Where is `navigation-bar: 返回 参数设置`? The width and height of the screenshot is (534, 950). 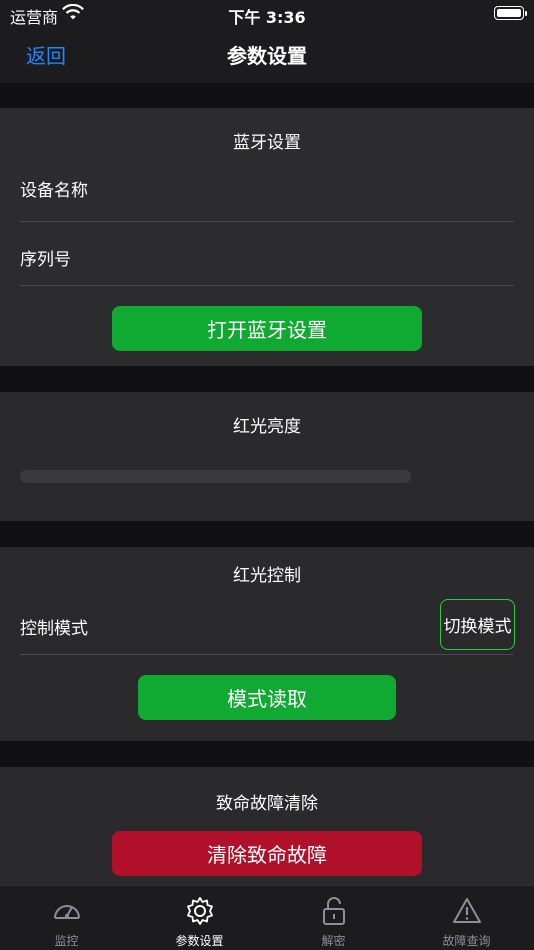
navigation-bar: 返回 参数设置 is located at coordinates (267, 55).